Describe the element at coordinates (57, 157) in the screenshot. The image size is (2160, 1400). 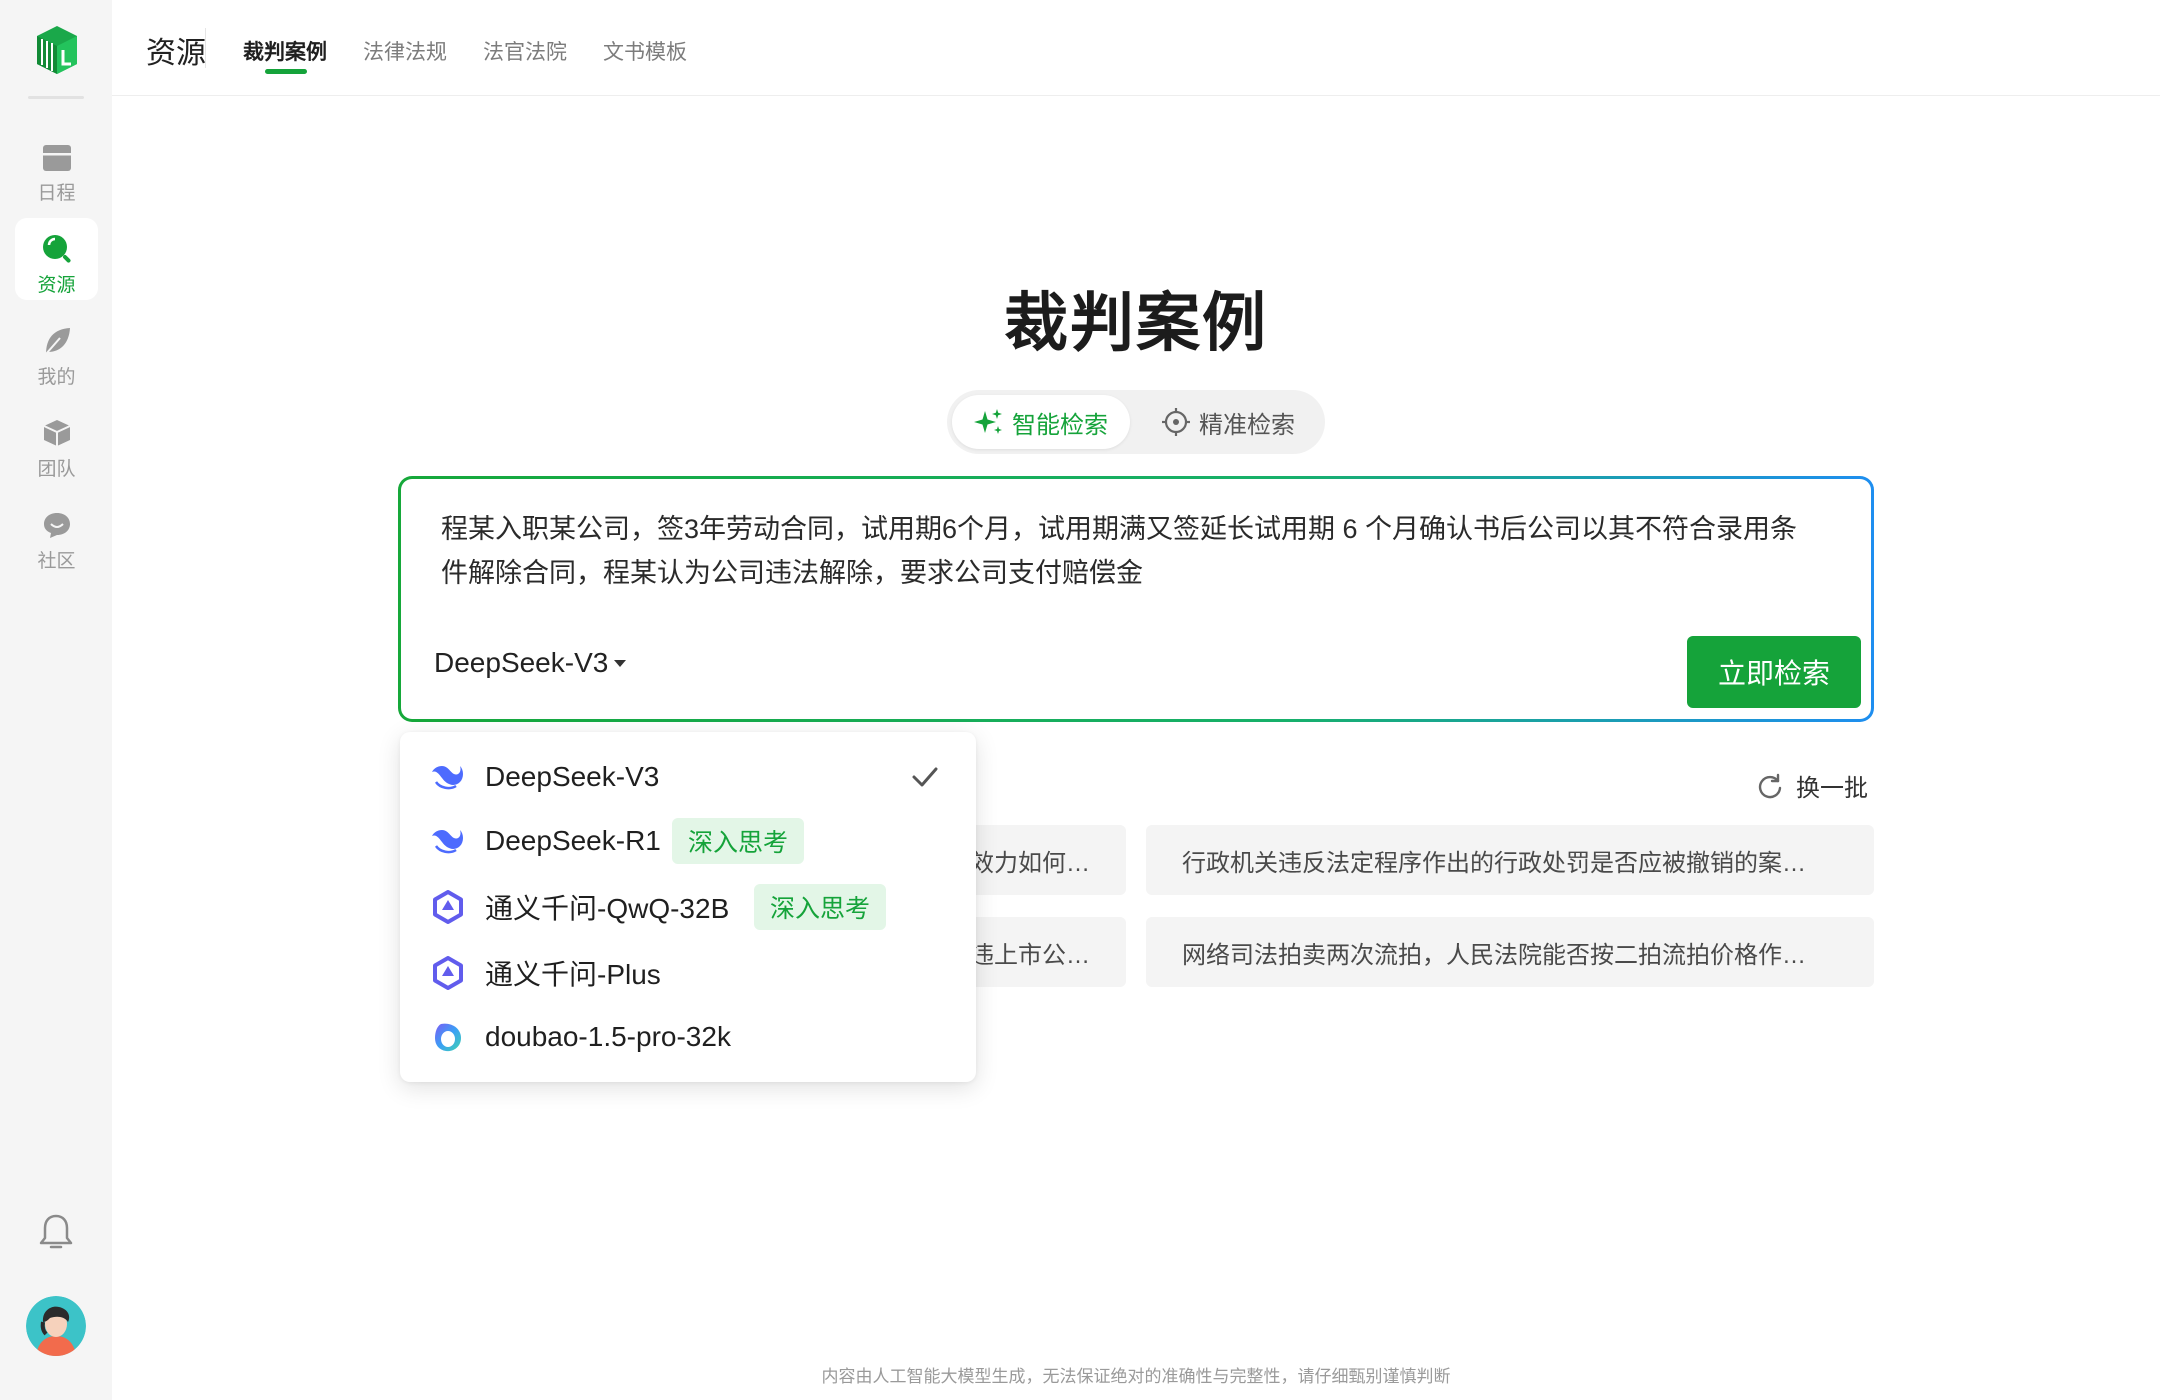
I see `calendar-icon` at that location.